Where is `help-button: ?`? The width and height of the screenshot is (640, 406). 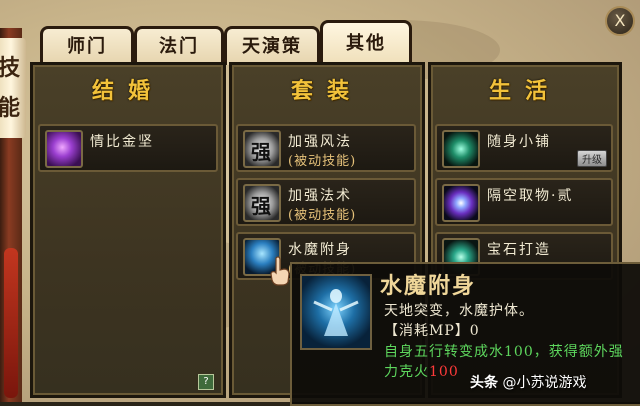 help-button: ? is located at coordinates (206, 382).